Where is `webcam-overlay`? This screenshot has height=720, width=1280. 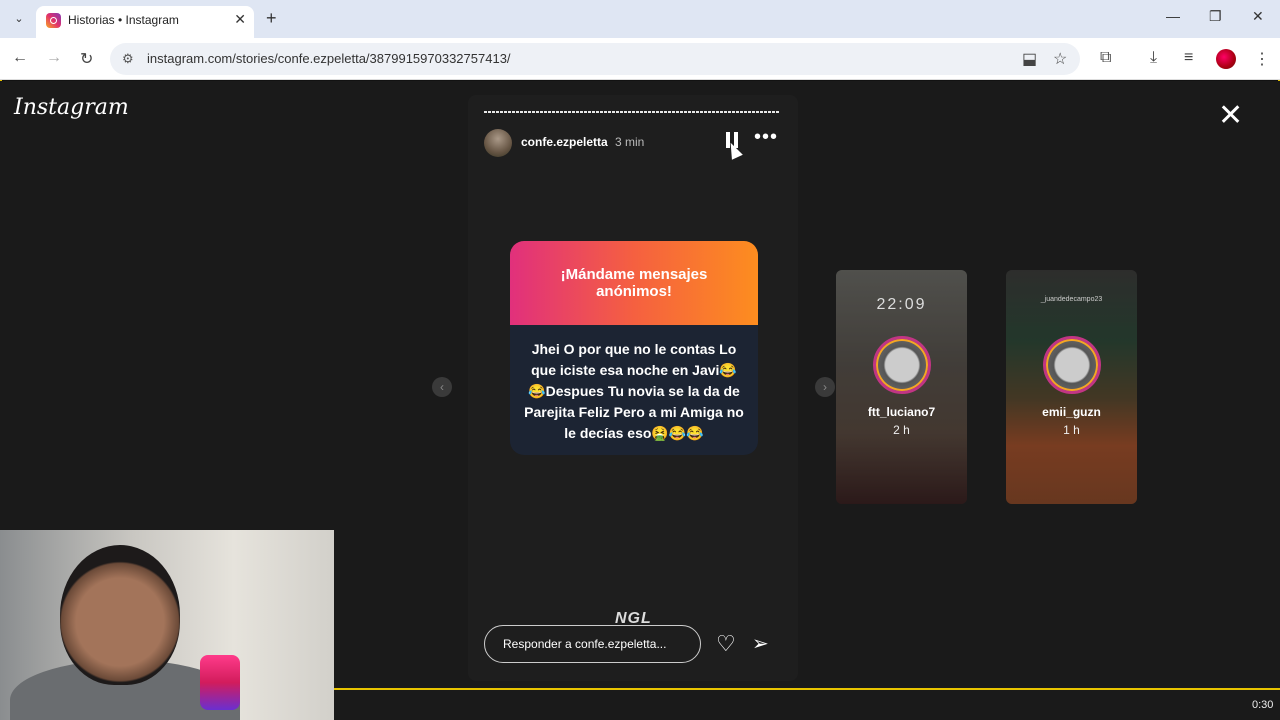
webcam-overlay is located at coordinates (167, 625).